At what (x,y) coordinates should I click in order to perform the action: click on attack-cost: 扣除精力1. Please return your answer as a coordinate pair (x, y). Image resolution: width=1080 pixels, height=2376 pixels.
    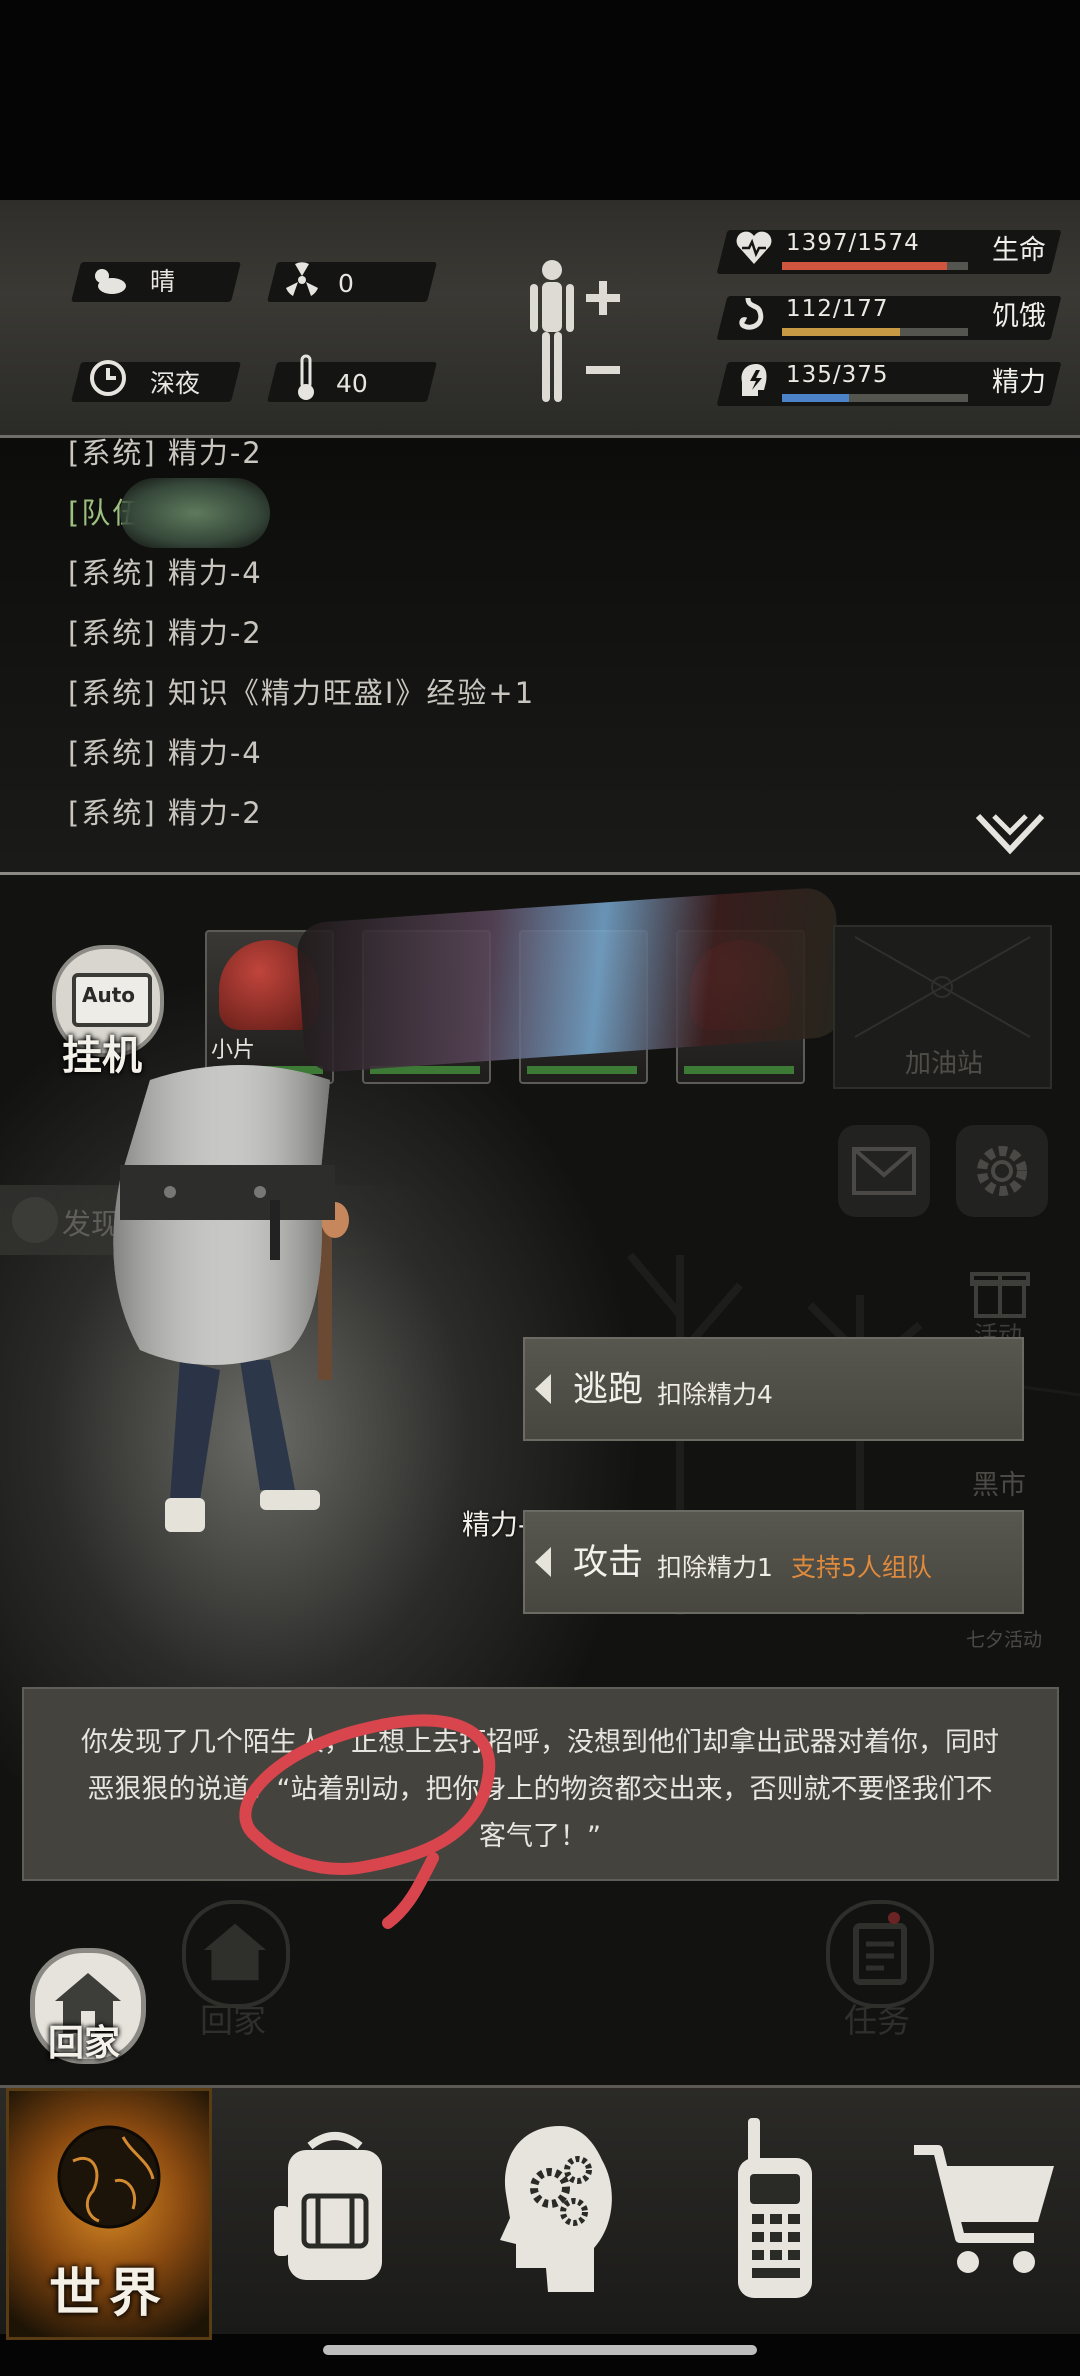
    Looking at the image, I should click on (715, 1567).